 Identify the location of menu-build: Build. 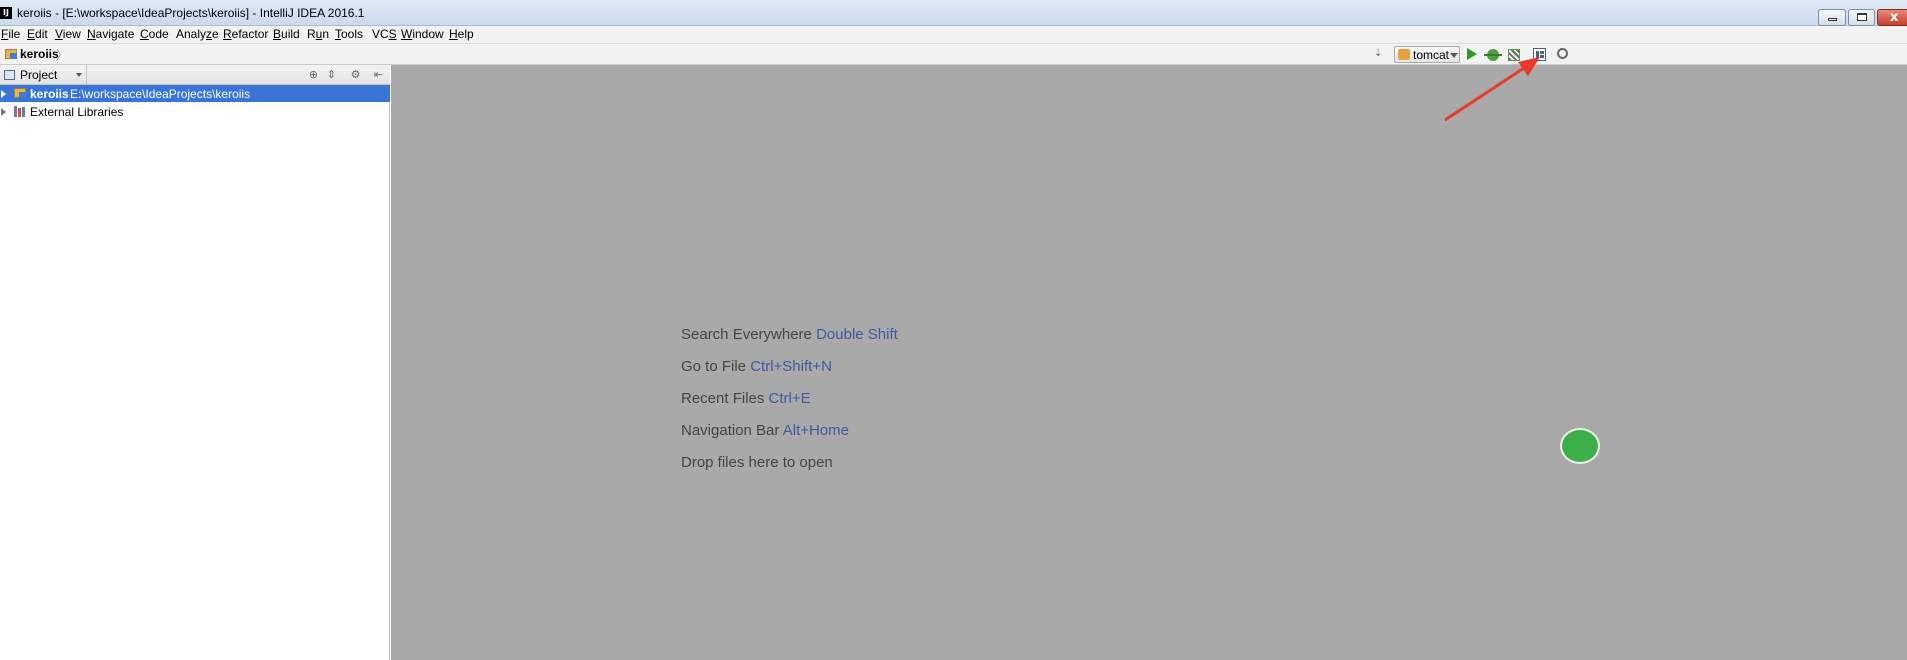
(286, 34).